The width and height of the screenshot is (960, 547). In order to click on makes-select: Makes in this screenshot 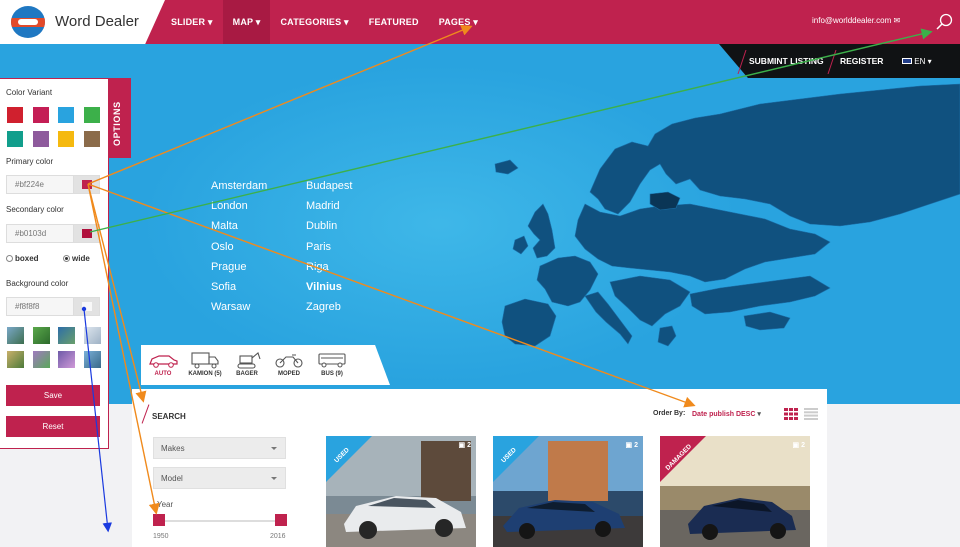, I will do `click(219, 448)`.